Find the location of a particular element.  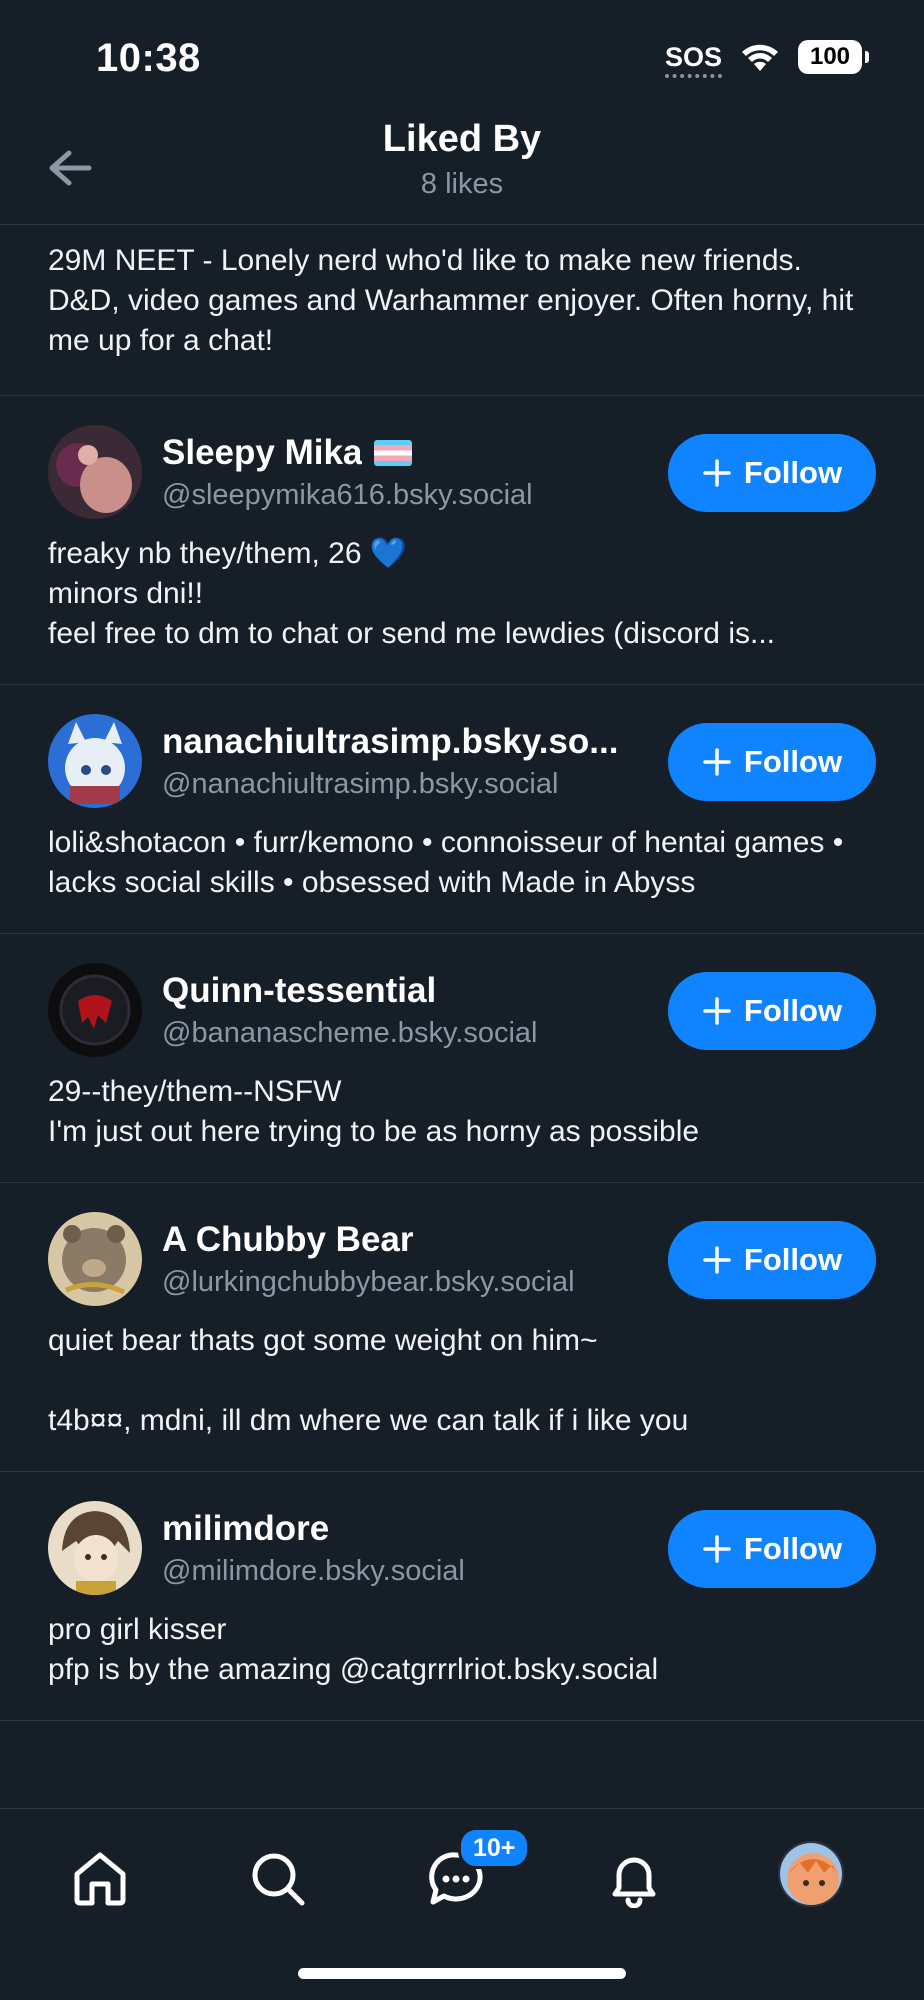

battery-level: 100 is located at coordinates (830, 56).